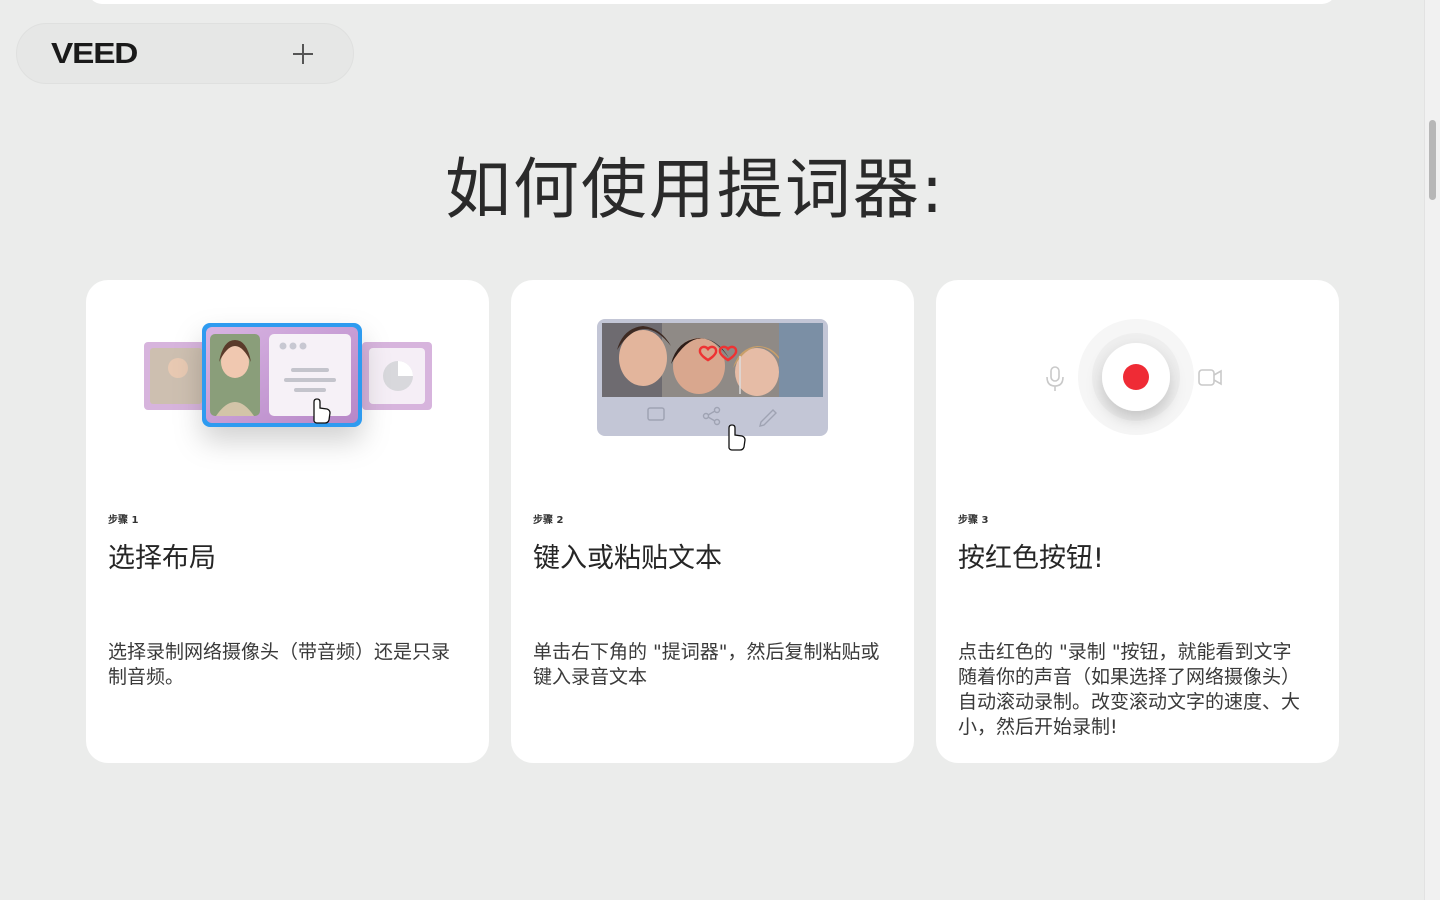 The image size is (1440, 900). What do you see at coordinates (123, 520) in the screenshot?
I see `step-label: 步骤 1` at bounding box center [123, 520].